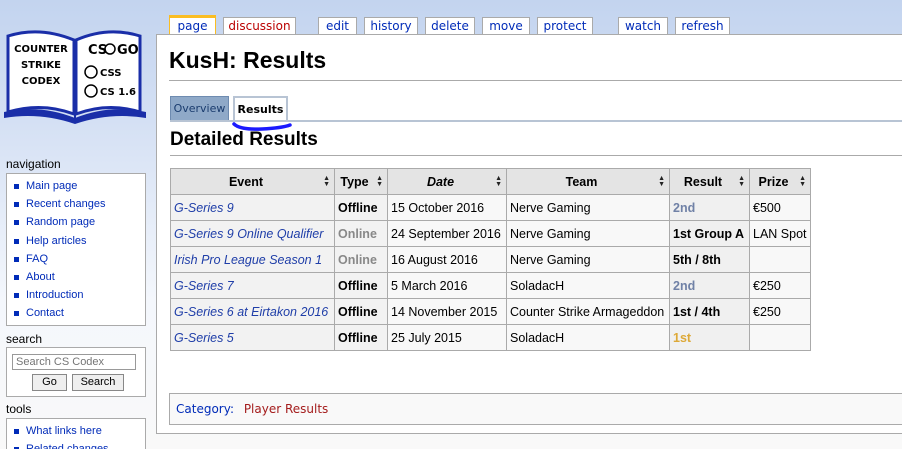 The height and width of the screenshot is (449, 902). Describe the element at coordinates (643, 26) in the screenshot. I see `tab-watch: watch` at that location.